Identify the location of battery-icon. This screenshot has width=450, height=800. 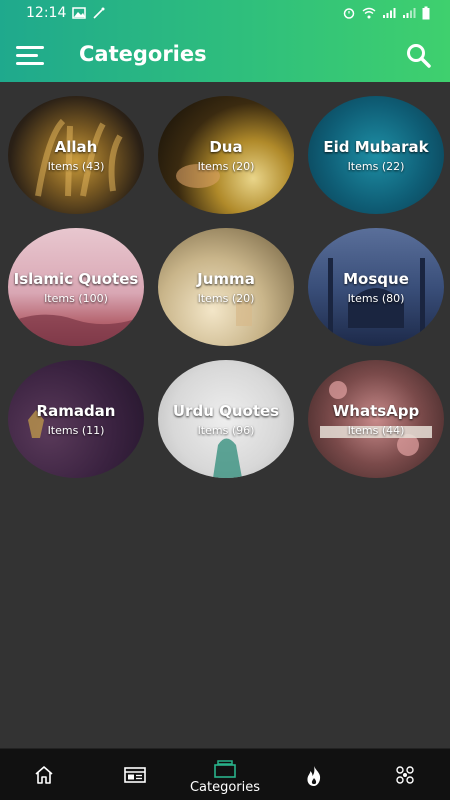
(426, 13).